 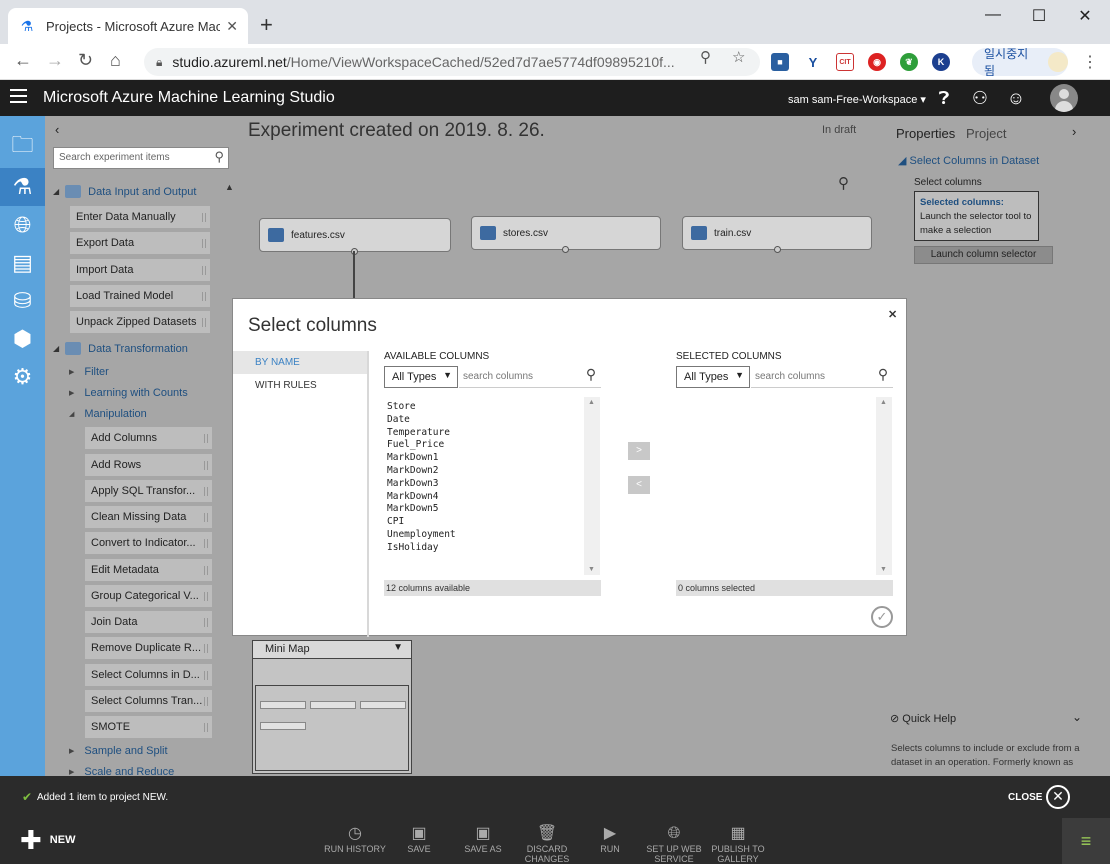 What do you see at coordinates (909, 62) in the screenshot?
I see `evernote-icon: ❦` at bounding box center [909, 62].